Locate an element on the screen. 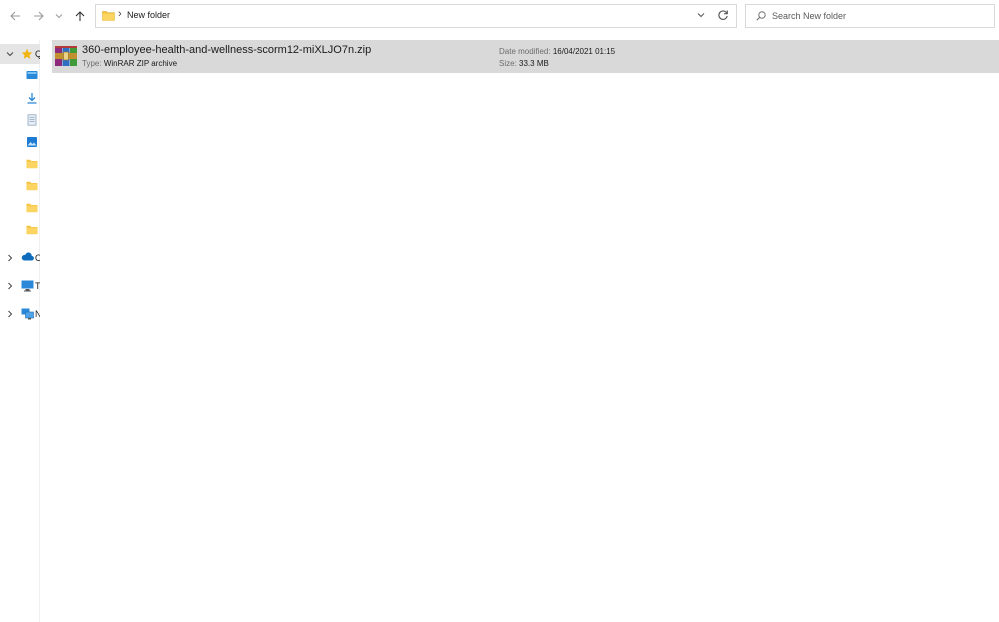 Image resolution: width=999 pixels, height=622 pixels. nav-this-pc-label: T is located at coordinates (37, 286).